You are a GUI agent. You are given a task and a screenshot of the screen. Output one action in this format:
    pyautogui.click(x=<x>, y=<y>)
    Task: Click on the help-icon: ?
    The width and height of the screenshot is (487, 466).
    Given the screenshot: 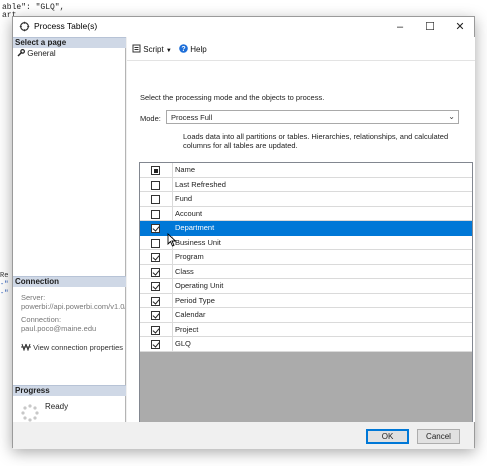 What is the action you would take?
    pyautogui.click(x=183, y=48)
    